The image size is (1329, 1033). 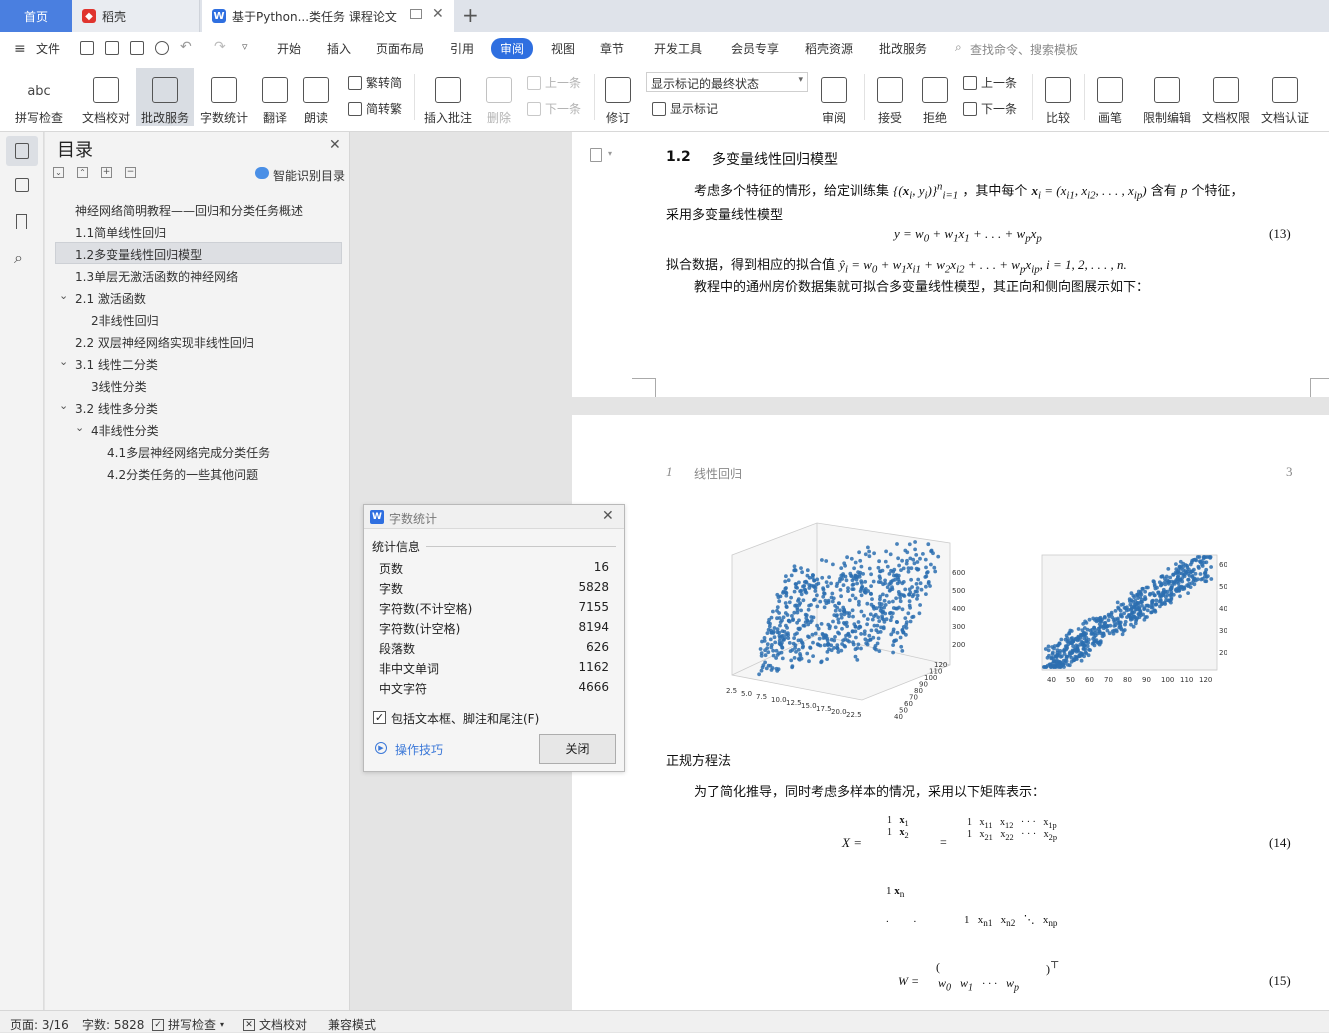 What do you see at coordinates (186, 47) in the screenshot?
I see `undo-icon: ↶` at bounding box center [186, 47].